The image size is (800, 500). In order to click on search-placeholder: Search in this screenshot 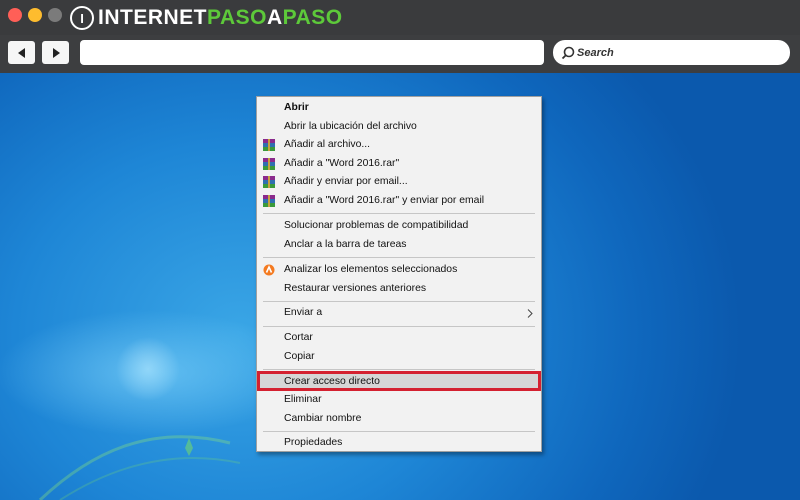, I will do `click(595, 52)`.